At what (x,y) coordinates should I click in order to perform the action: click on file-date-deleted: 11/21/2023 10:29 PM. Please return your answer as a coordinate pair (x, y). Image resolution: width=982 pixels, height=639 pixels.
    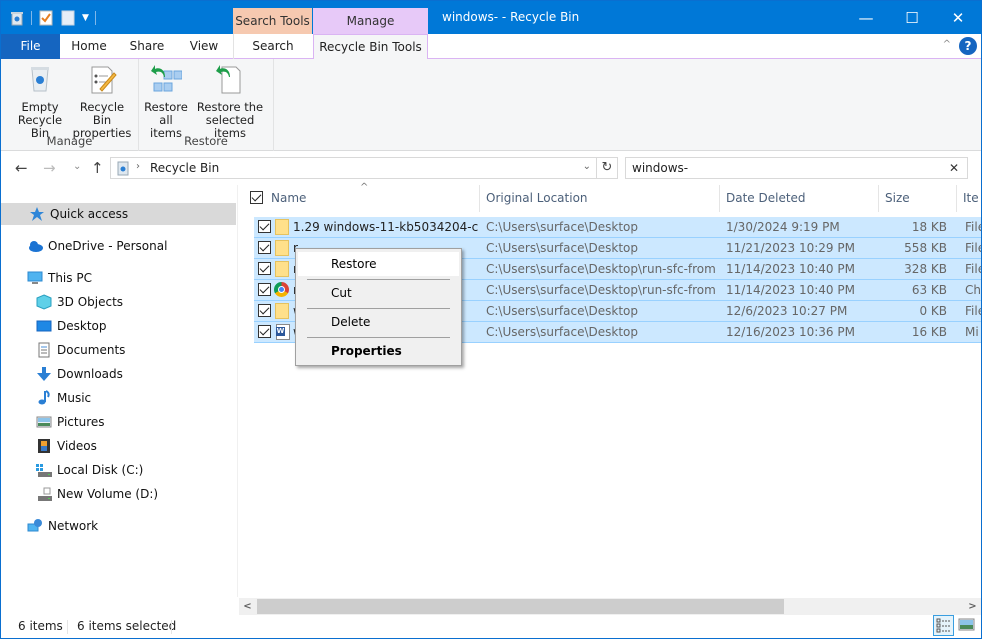
    Looking at the image, I should click on (790, 248).